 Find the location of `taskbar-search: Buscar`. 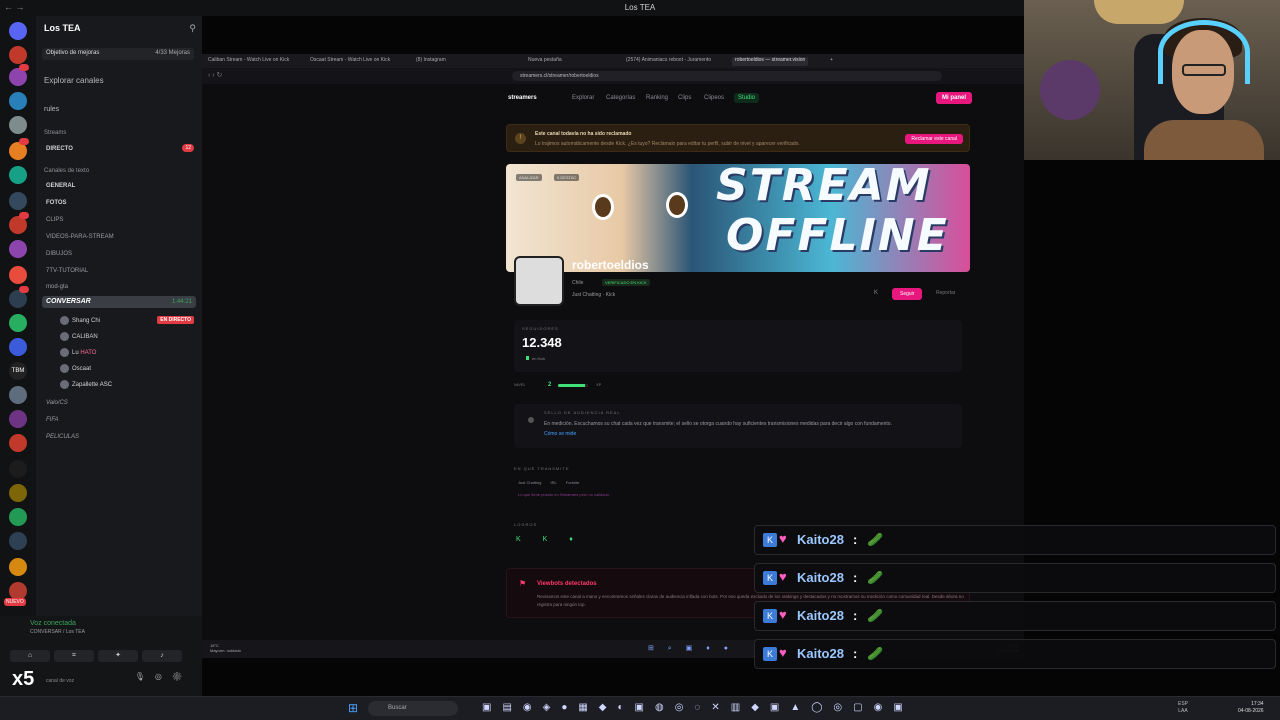

taskbar-search: Buscar is located at coordinates (413, 708).